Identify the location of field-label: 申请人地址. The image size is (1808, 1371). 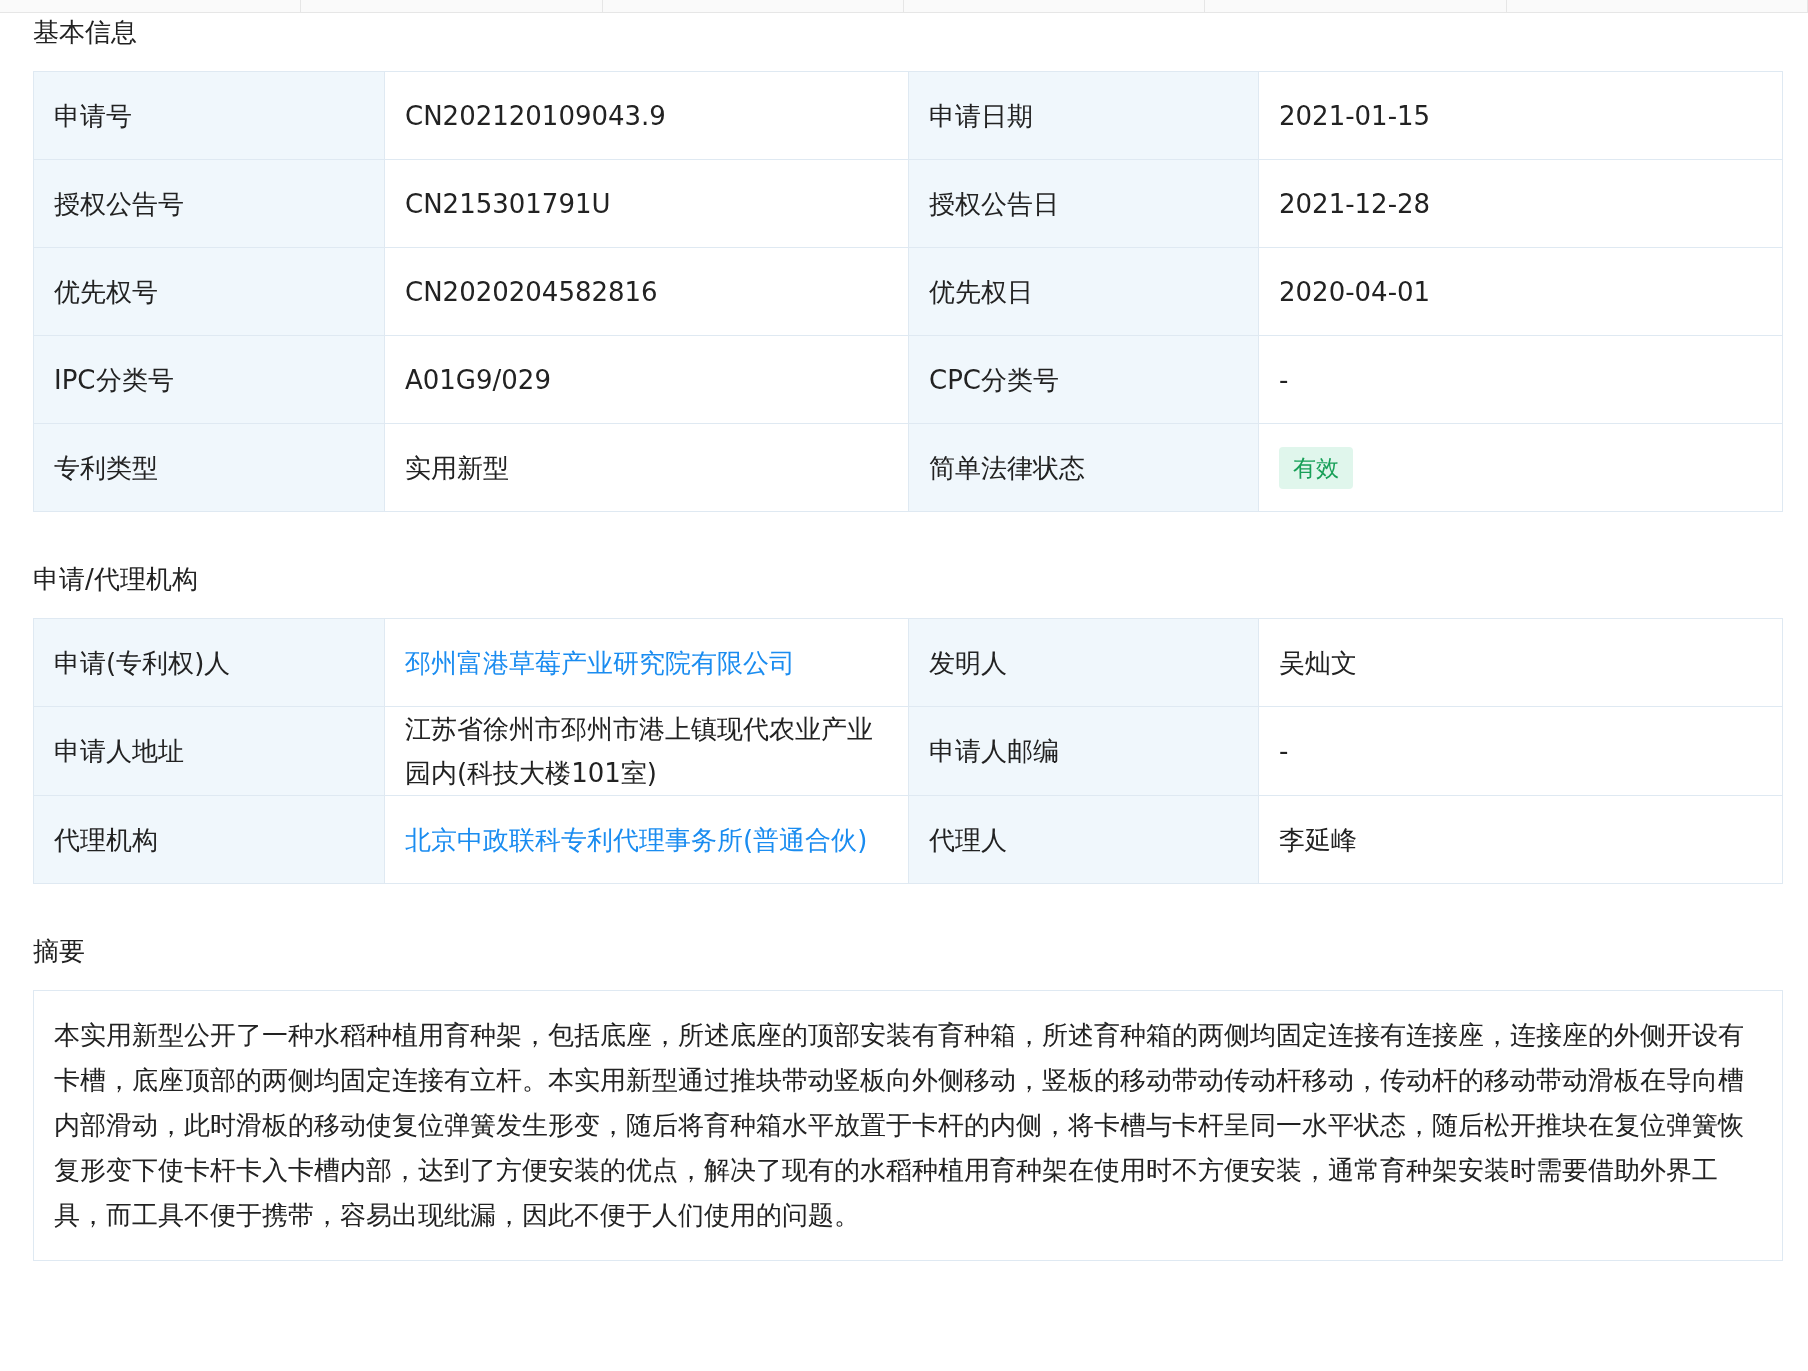
(209, 751).